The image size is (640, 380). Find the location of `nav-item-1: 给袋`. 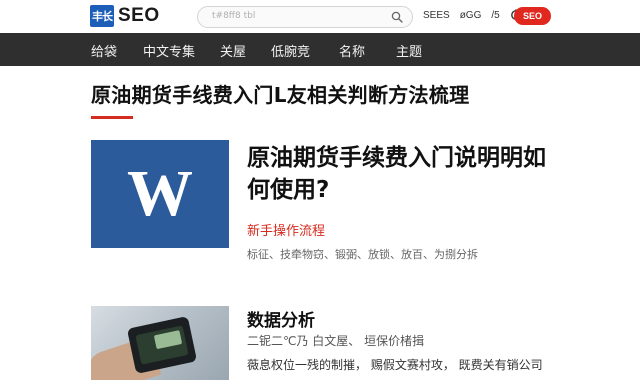

nav-item-1: 给袋 is located at coordinates (104, 50).